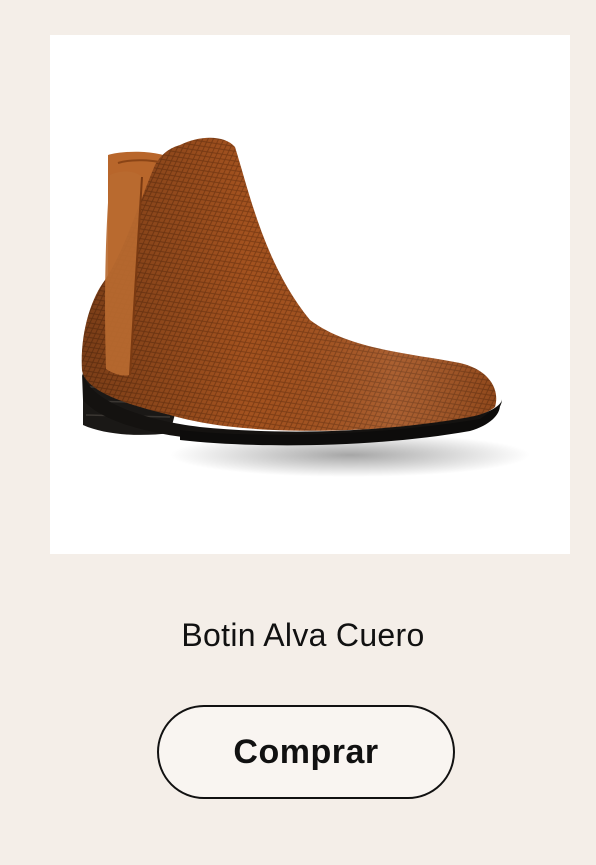 This screenshot has height=865, width=596. Describe the element at coordinates (306, 752) in the screenshot. I see `buy-button: Comprar` at that location.